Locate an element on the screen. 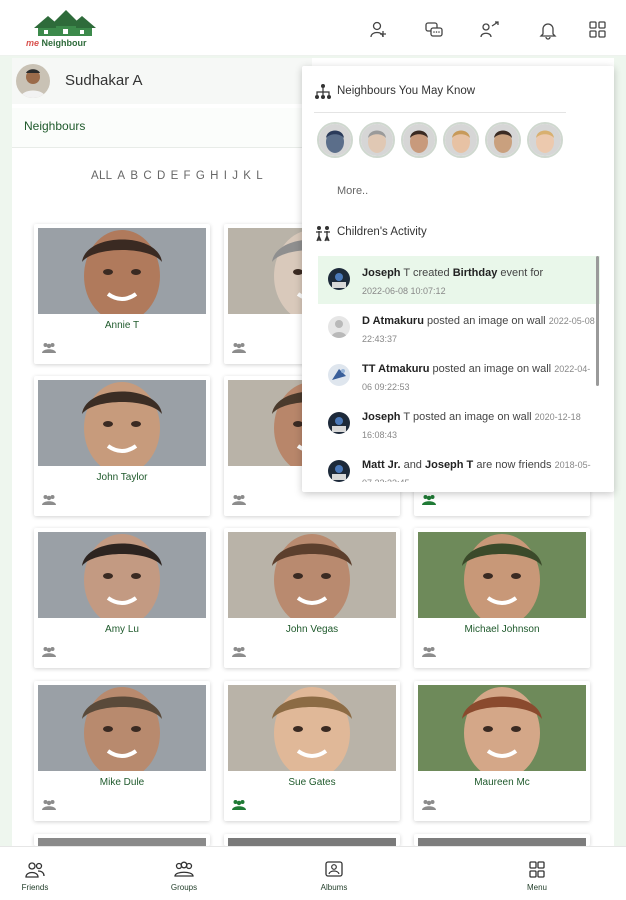 The image size is (626, 900). neighbour-card: John Vegas is located at coordinates (312, 598).